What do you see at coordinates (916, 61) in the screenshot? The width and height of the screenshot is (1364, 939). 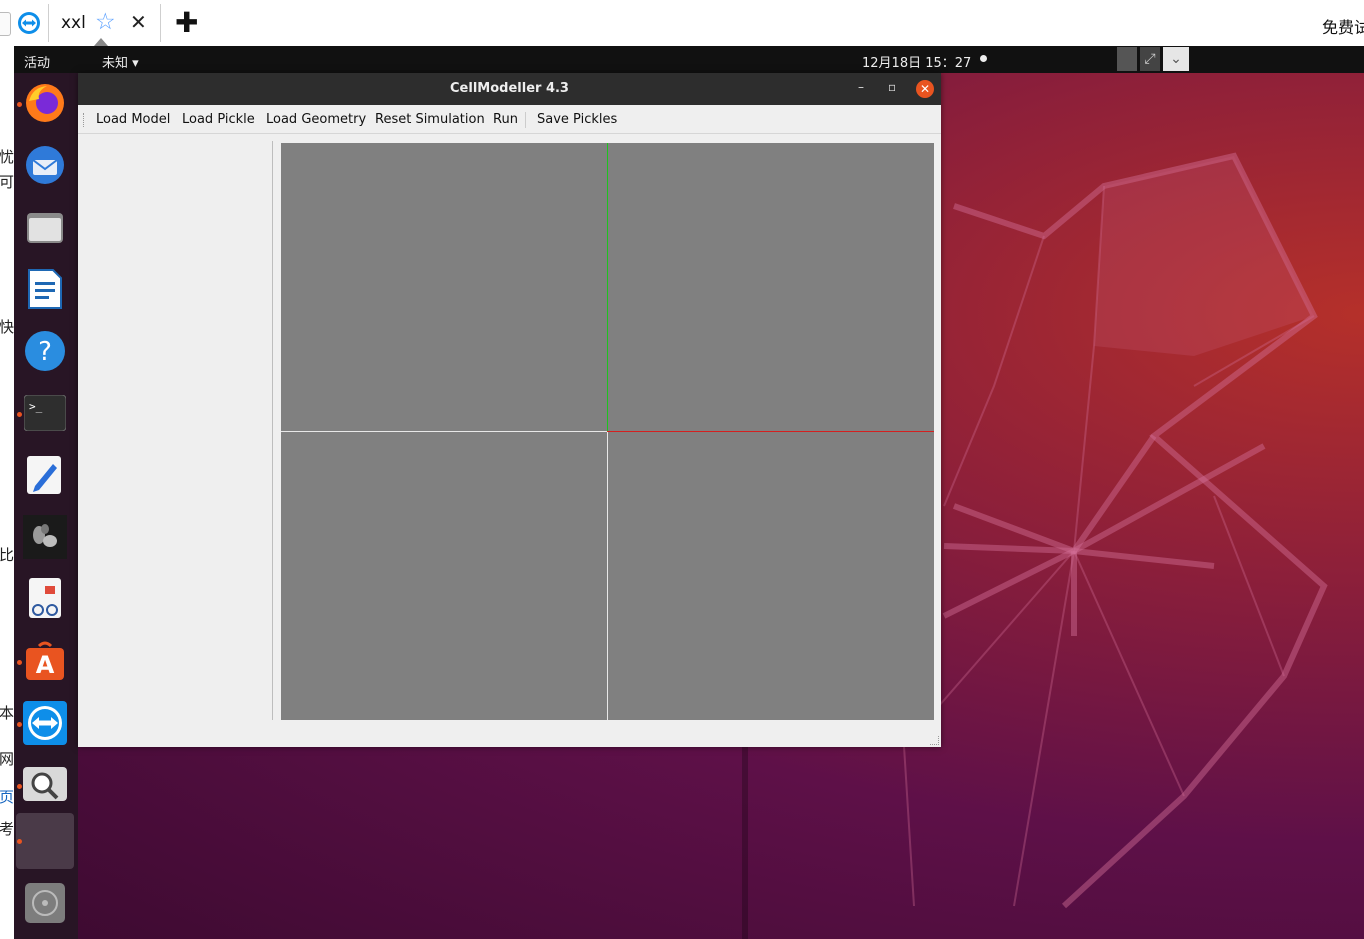 I see `clock: 12月18日 15：27` at bounding box center [916, 61].